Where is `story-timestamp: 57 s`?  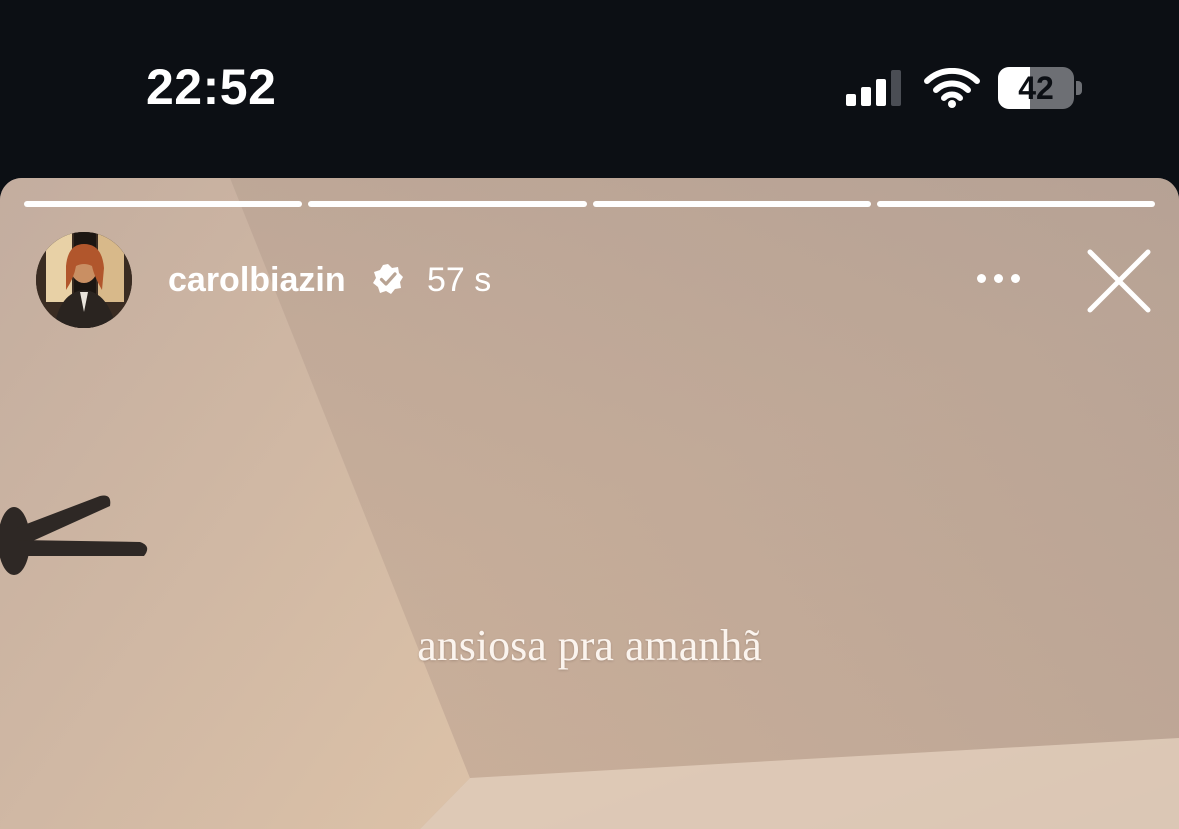
story-timestamp: 57 s is located at coordinates (459, 280).